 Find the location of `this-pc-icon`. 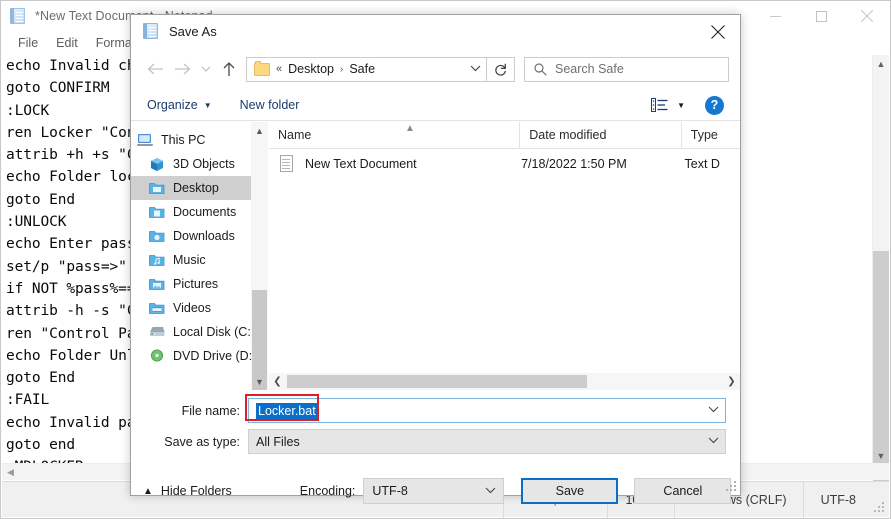

this-pc-icon is located at coordinates (145, 140).